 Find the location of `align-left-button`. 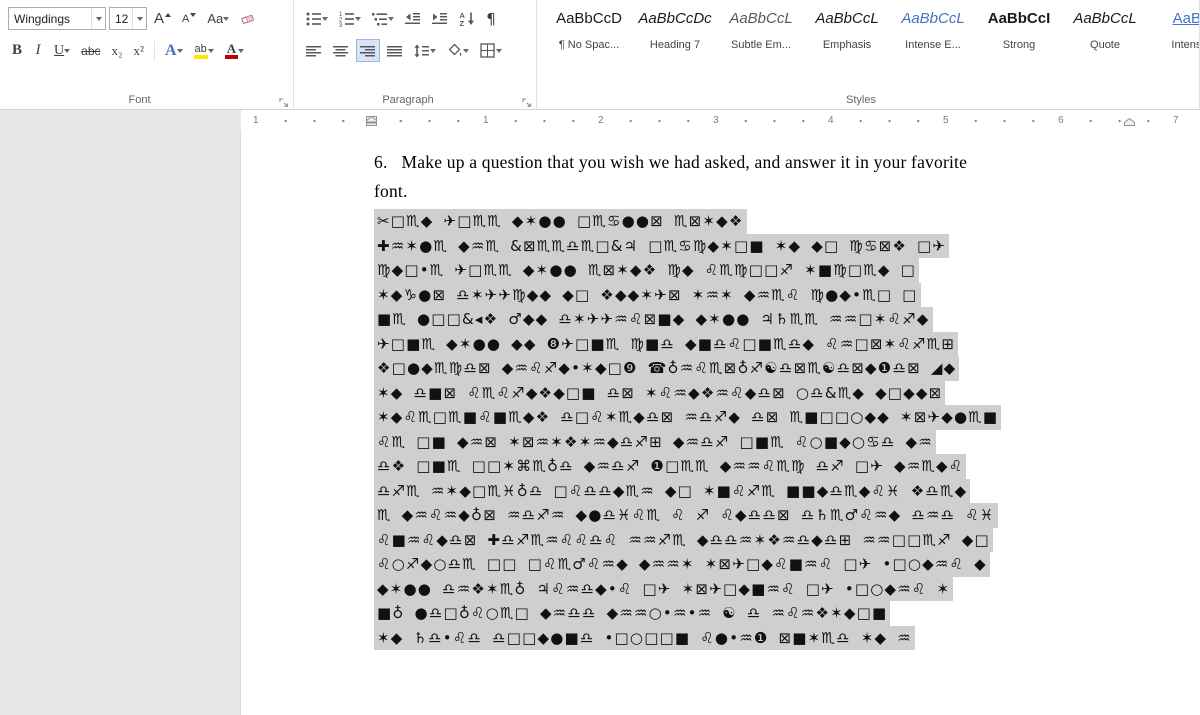

align-left-button is located at coordinates (314, 50).